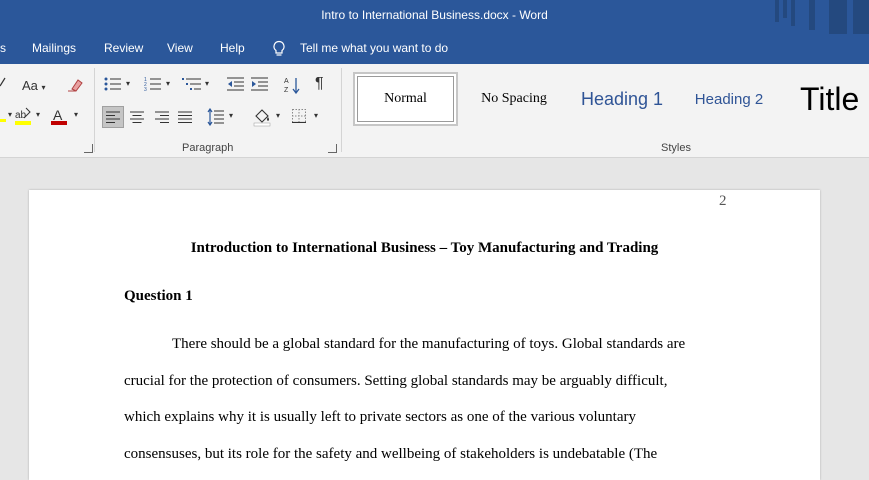 The image size is (869, 480). I want to click on numbering-dropdown: ▾, so click(168, 83).